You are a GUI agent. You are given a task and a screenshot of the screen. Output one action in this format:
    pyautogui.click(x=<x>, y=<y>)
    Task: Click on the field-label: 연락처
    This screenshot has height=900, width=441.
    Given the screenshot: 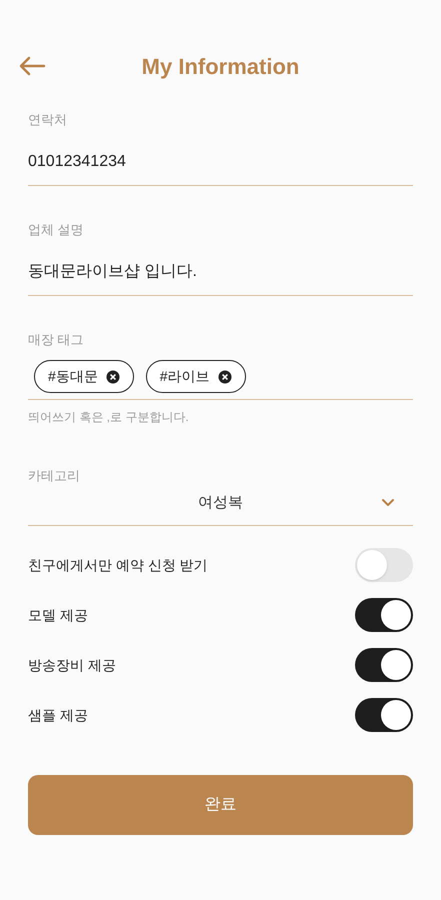 What is the action you would take?
    pyautogui.click(x=48, y=120)
    